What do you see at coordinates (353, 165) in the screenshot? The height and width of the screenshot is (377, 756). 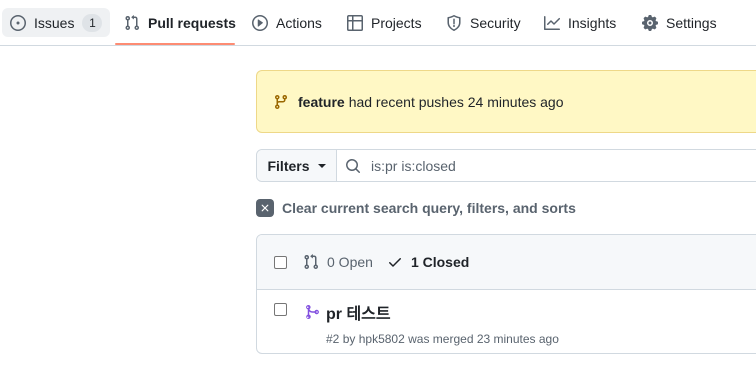 I see `search-icon` at bounding box center [353, 165].